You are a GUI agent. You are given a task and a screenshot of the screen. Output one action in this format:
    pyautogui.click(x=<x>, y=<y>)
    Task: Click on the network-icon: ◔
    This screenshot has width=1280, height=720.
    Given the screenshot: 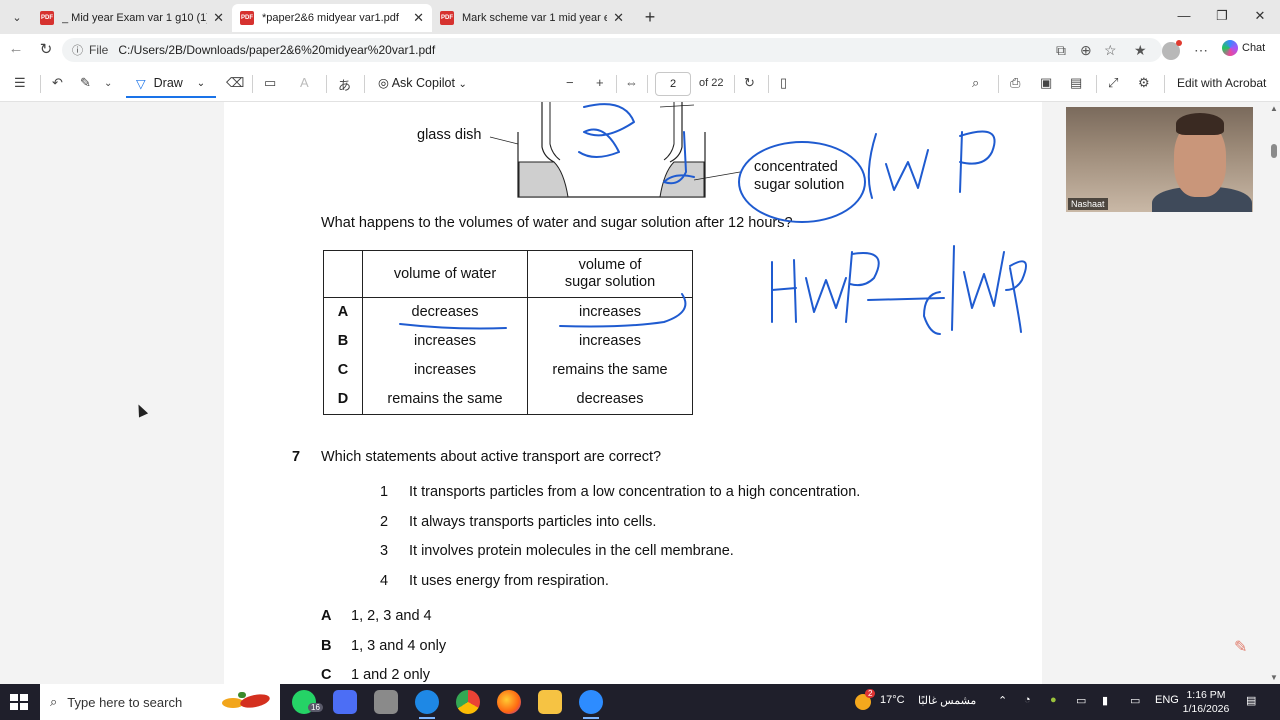 What is the action you would take?
    pyautogui.click(x=1027, y=700)
    